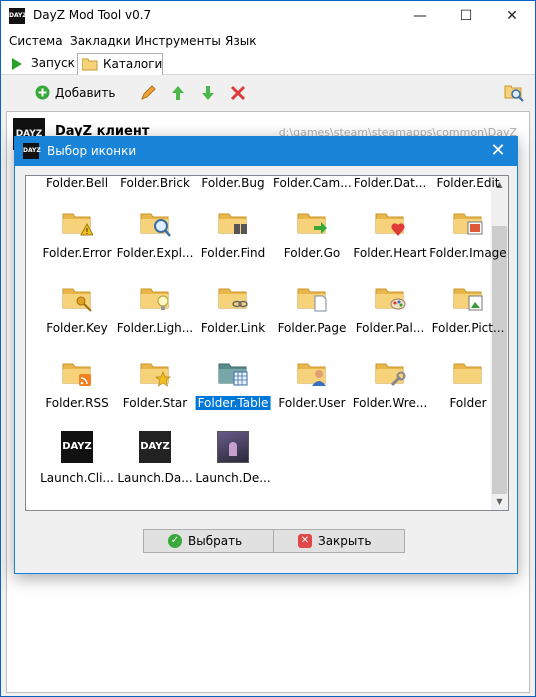 Image resolution: width=536 pixels, height=697 pixels. Describe the element at coordinates (233, 183) in the screenshot. I see `icon-item-label: Folder.Bug` at that location.